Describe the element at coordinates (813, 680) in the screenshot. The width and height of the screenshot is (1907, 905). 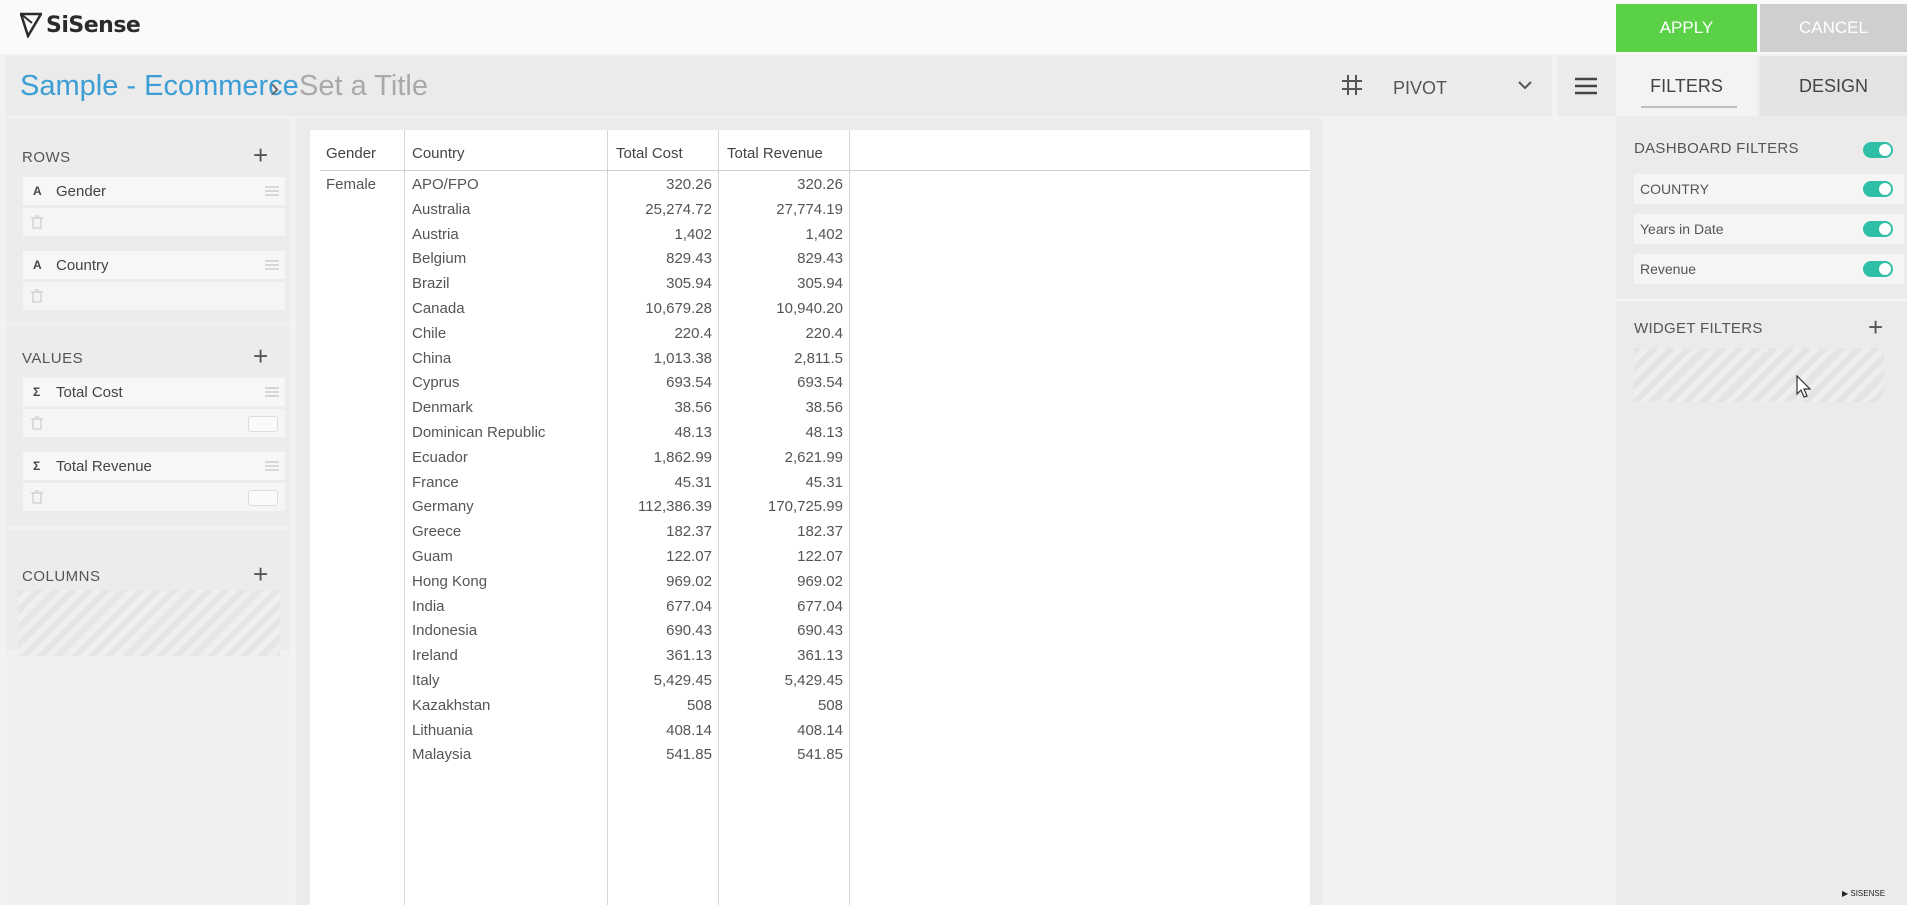
I see `total-revenue-cell: 5,429.45` at that location.